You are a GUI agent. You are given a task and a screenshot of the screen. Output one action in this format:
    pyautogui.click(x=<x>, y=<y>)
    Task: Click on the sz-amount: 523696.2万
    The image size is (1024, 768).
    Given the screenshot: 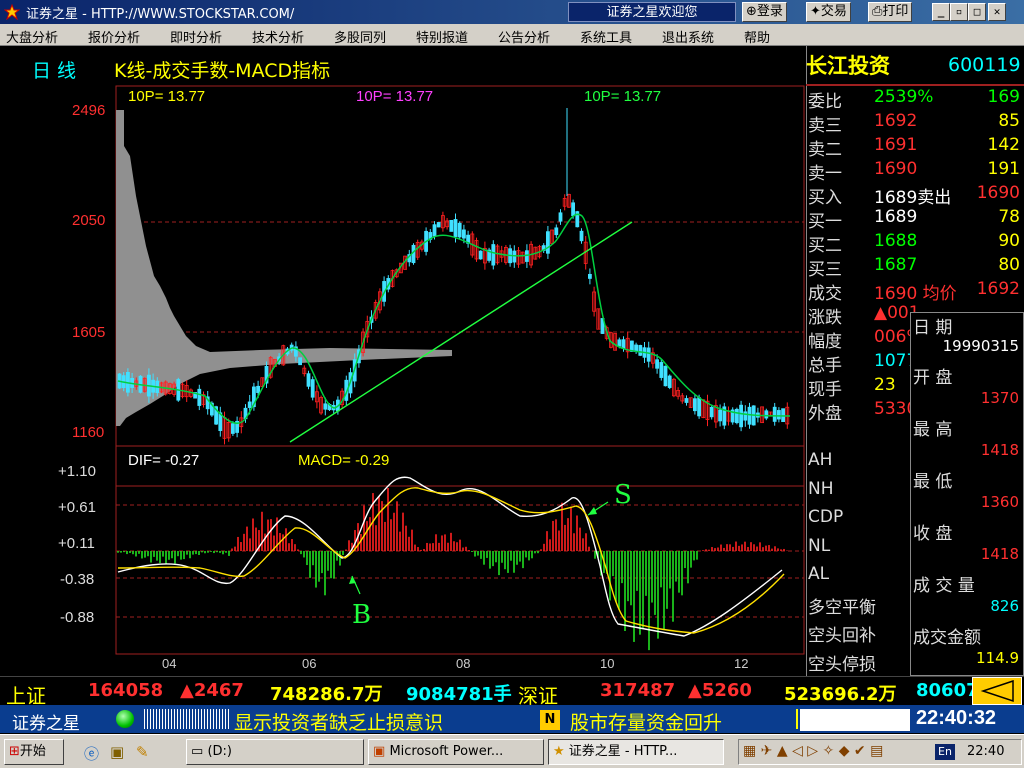 What is the action you would take?
    pyautogui.click(x=840, y=694)
    